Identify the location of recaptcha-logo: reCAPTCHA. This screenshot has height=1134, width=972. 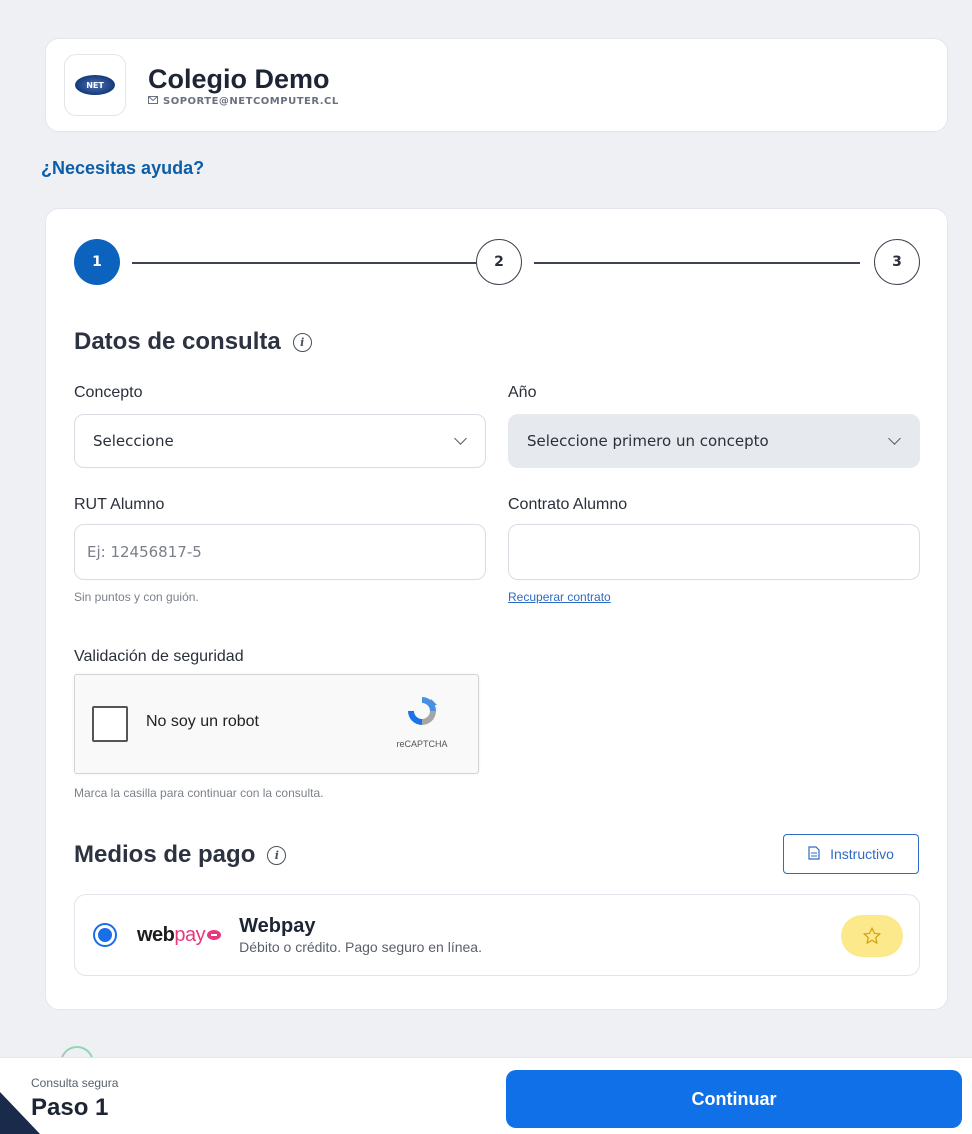
(422, 721).